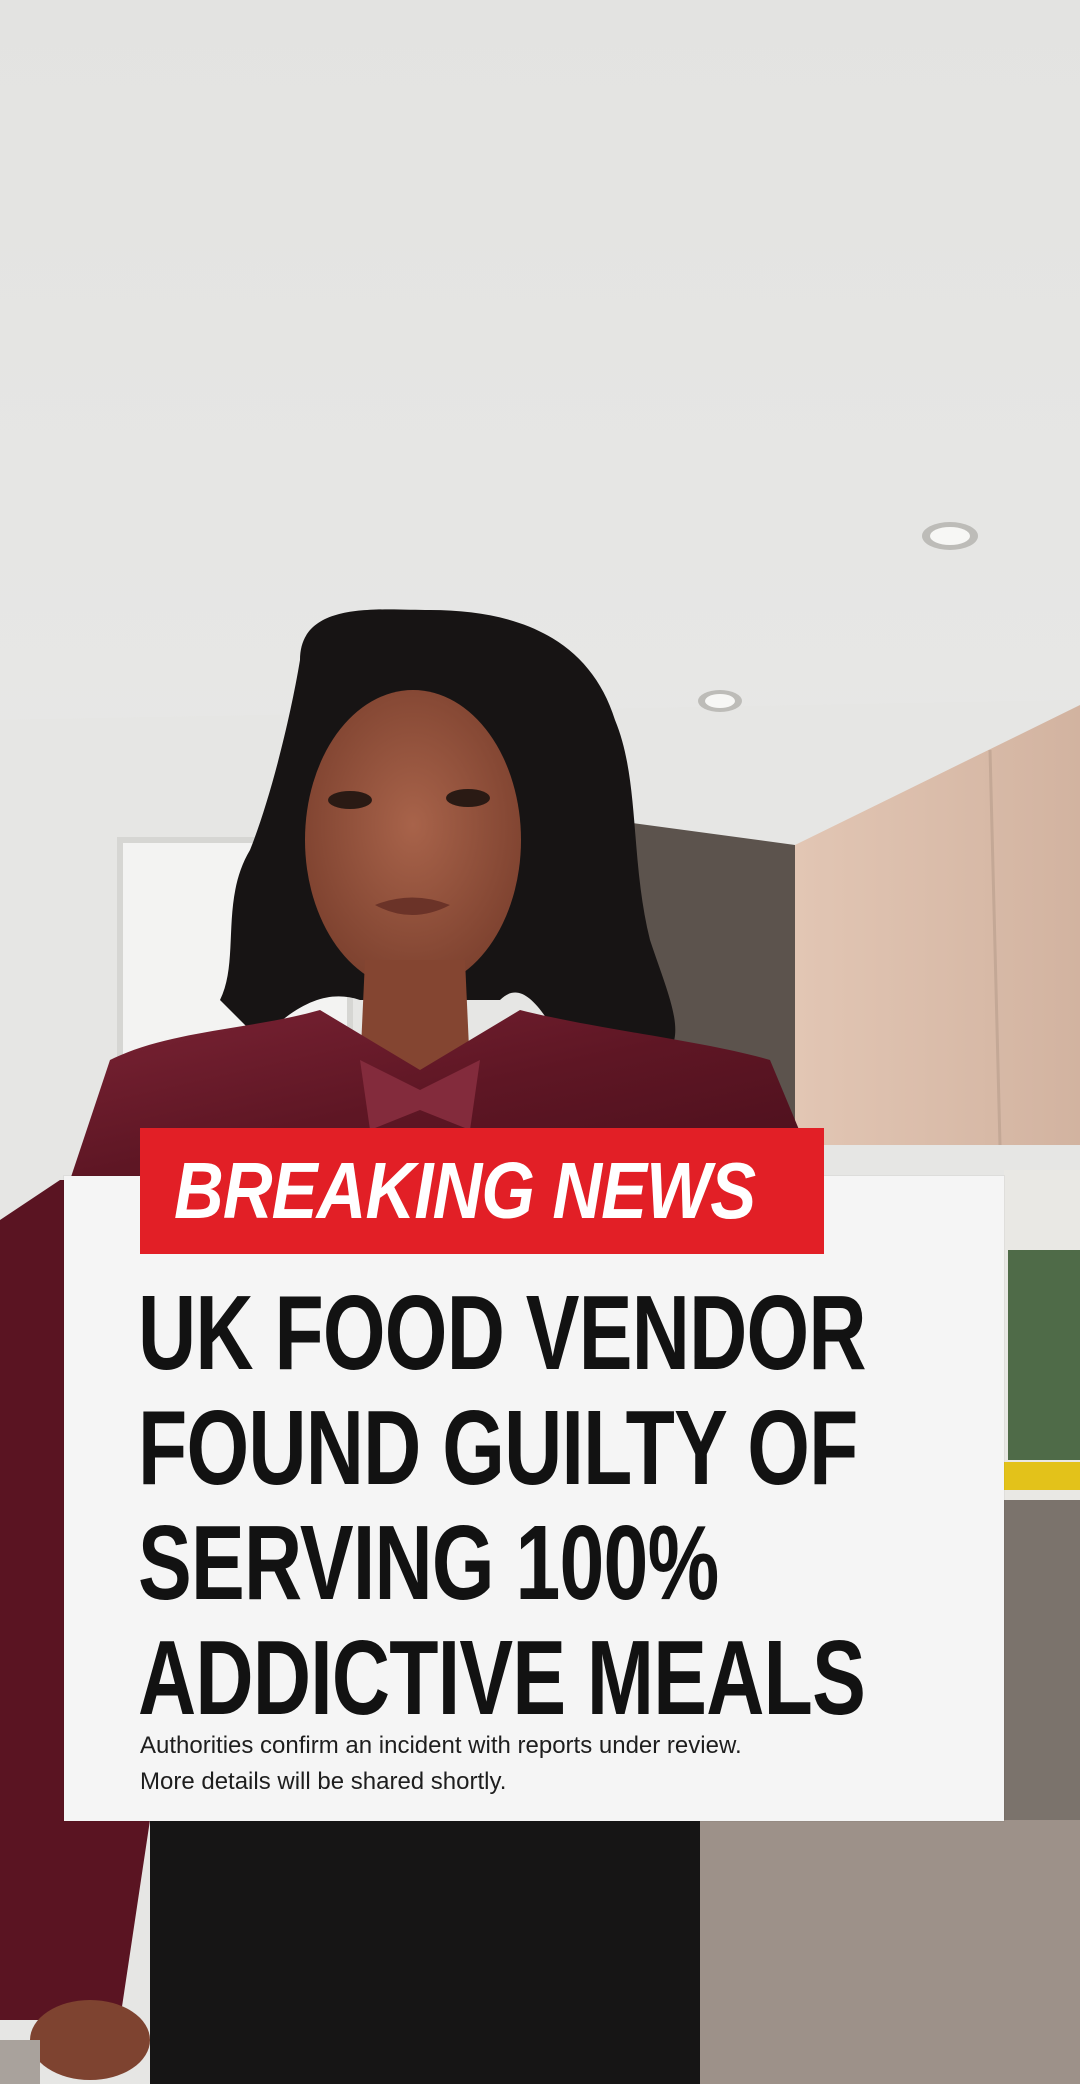 The width and height of the screenshot is (1080, 2084). I want to click on plant, so click(1044, 1355).